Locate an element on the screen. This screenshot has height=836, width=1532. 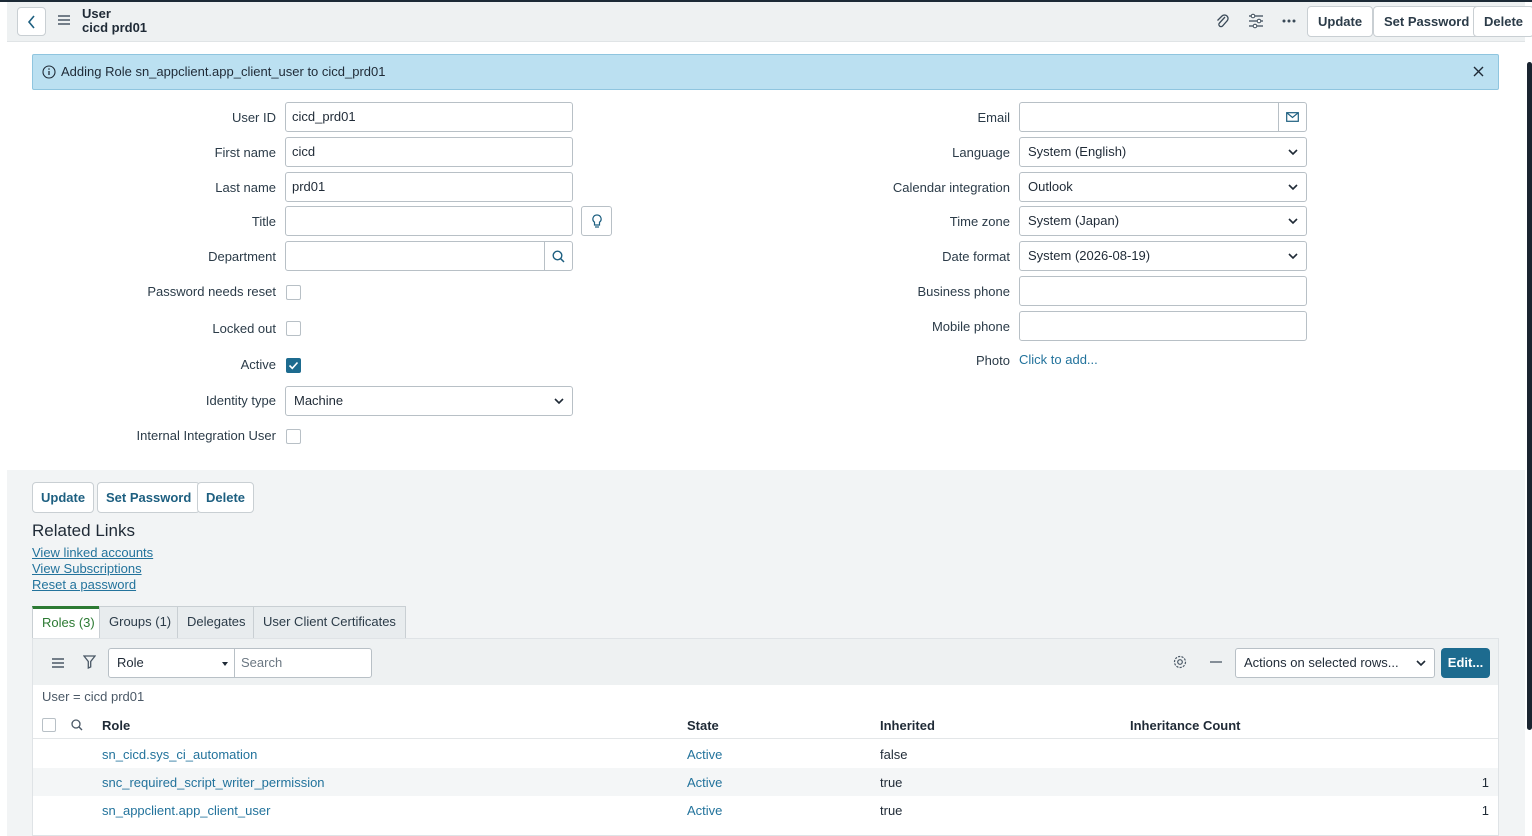
column-header-state: State is located at coordinates (703, 725).